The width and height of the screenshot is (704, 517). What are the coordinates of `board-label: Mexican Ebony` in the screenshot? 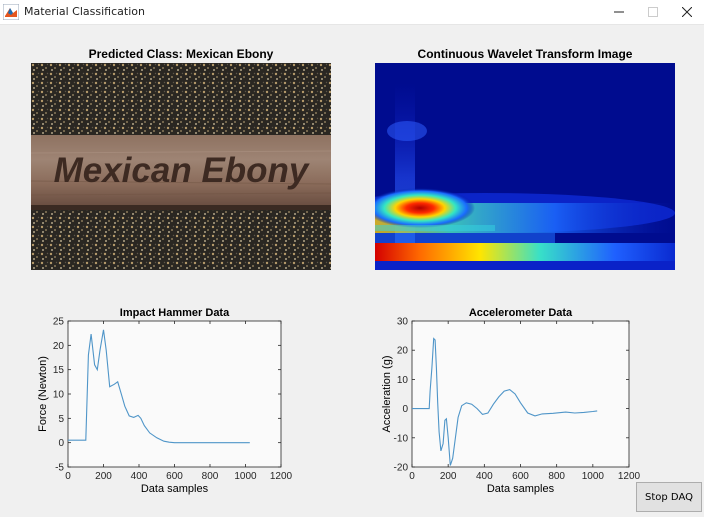 It's located at (182, 170).